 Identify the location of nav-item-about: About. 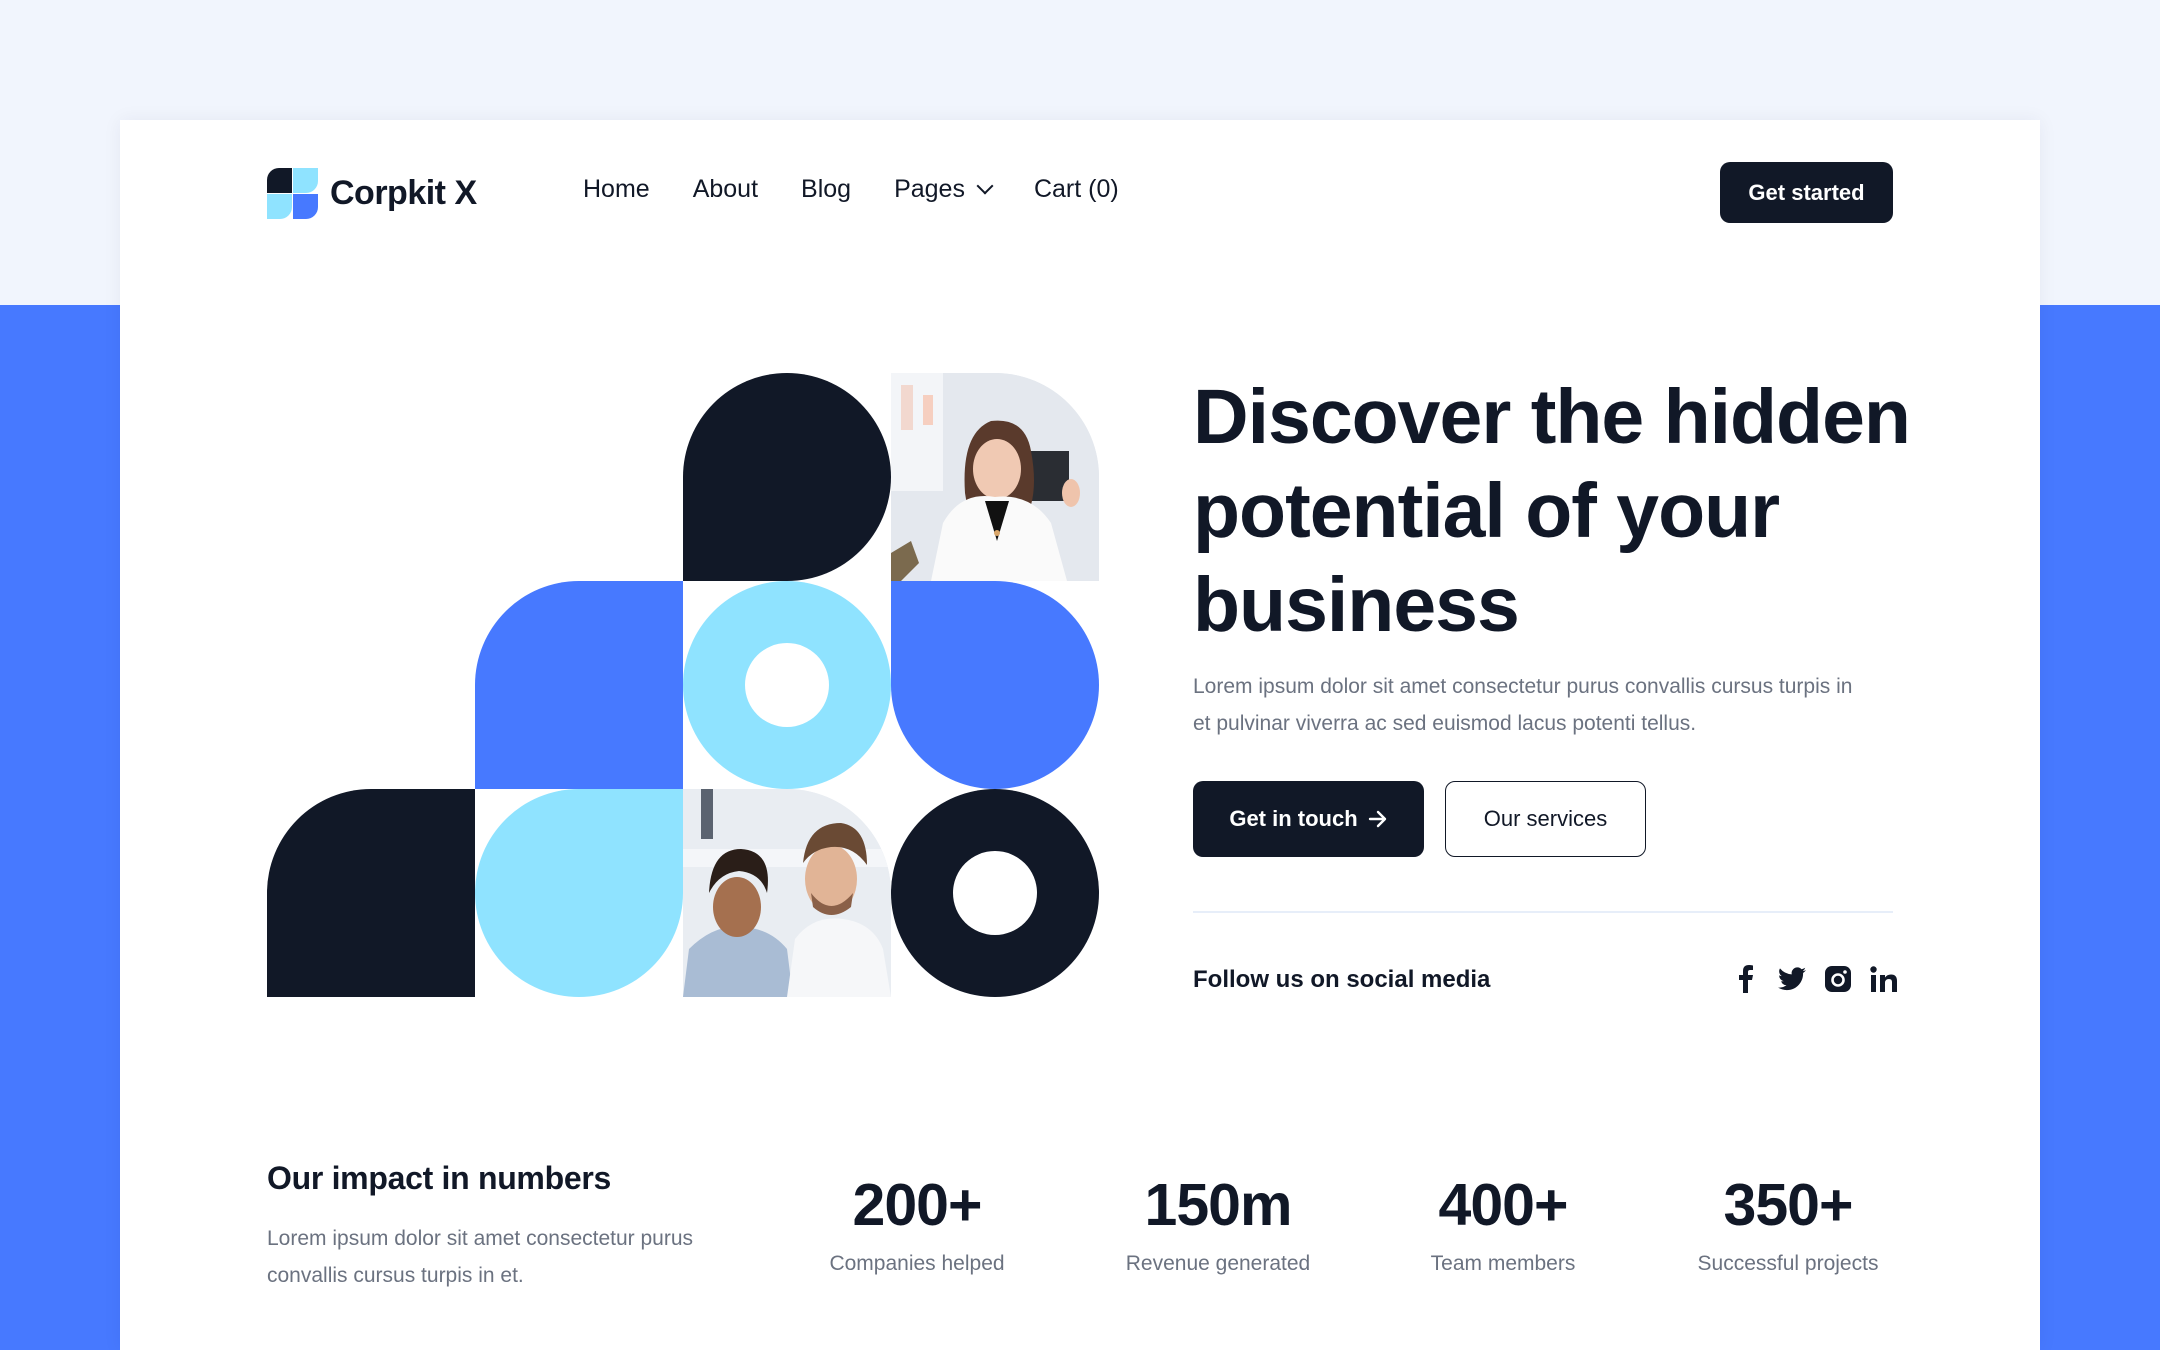
(725, 189).